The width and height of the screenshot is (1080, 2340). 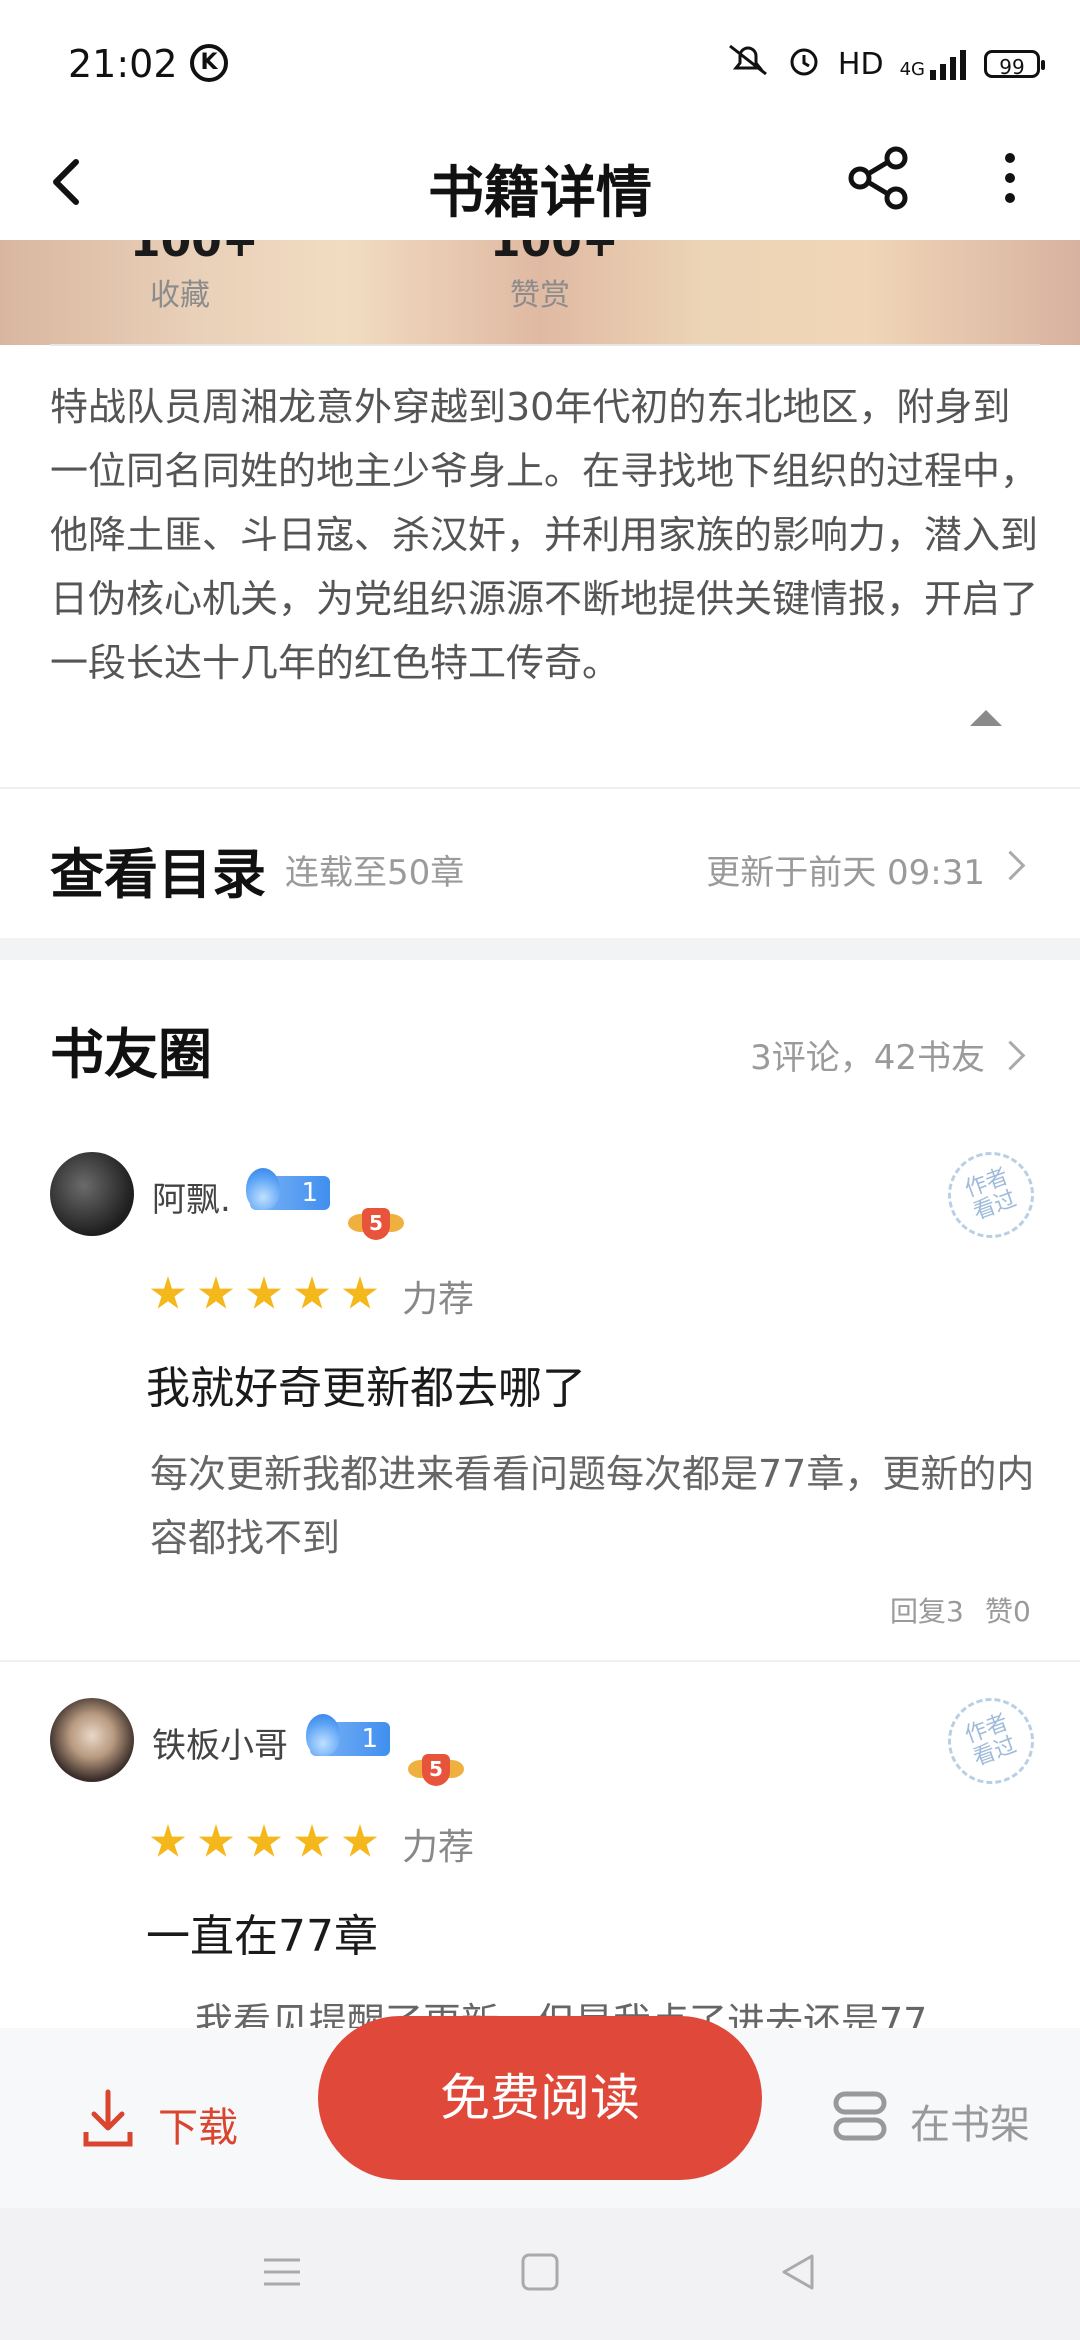 What do you see at coordinates (1010, 178) in the screenshot?
I see `more-vertical-icon` at bounding box center [1010, 178].